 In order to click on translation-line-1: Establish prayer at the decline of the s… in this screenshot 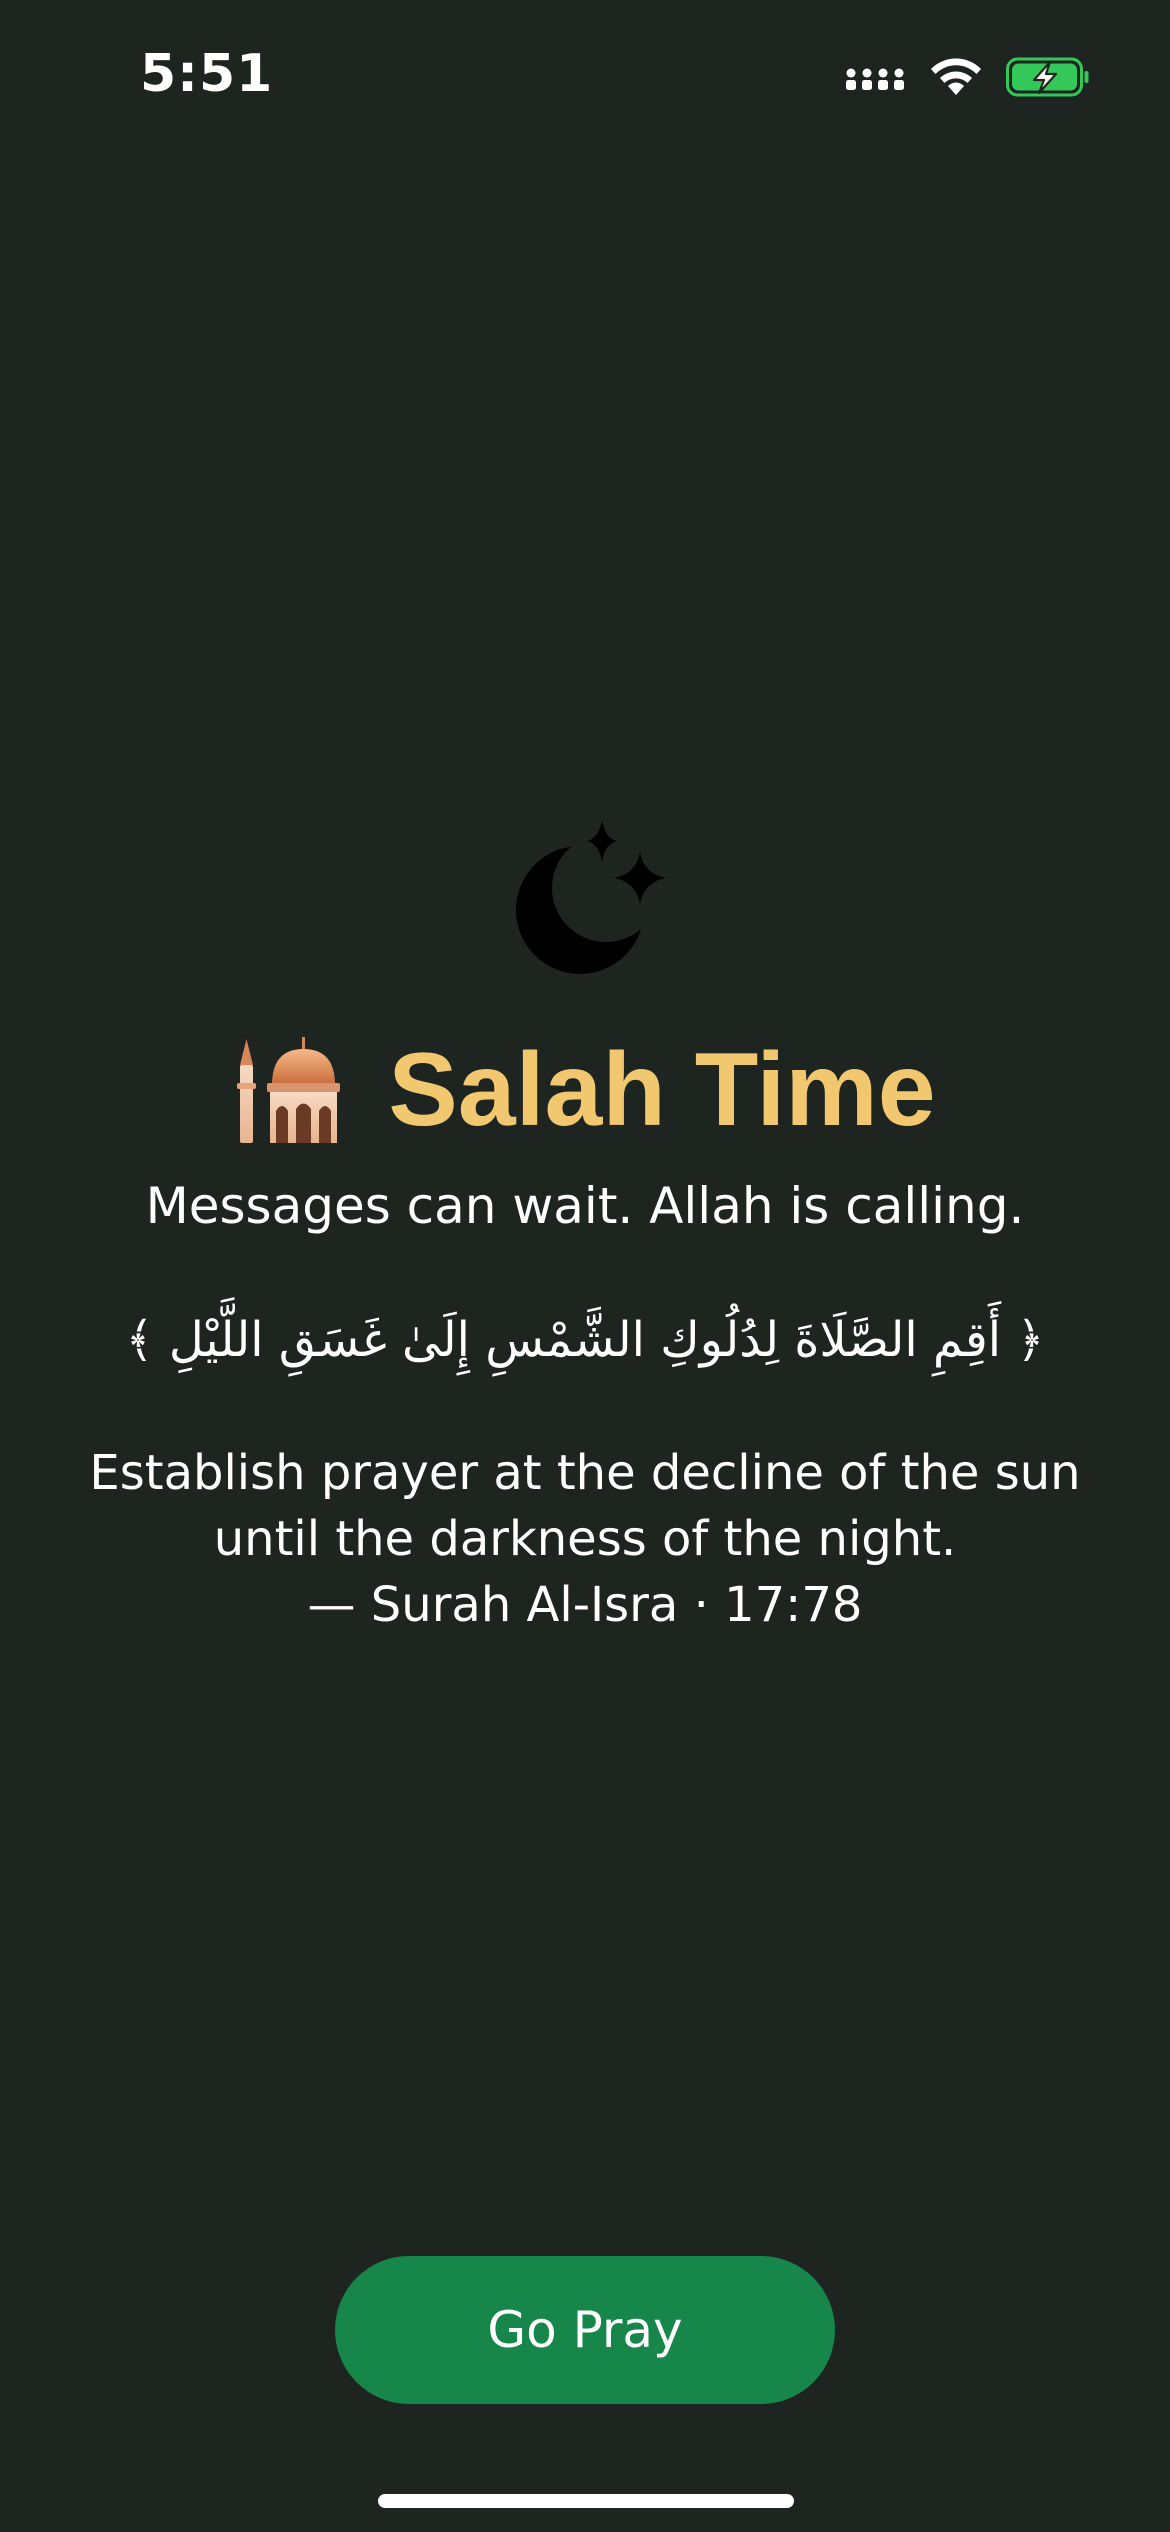, I will do `click(585, 1473)`.